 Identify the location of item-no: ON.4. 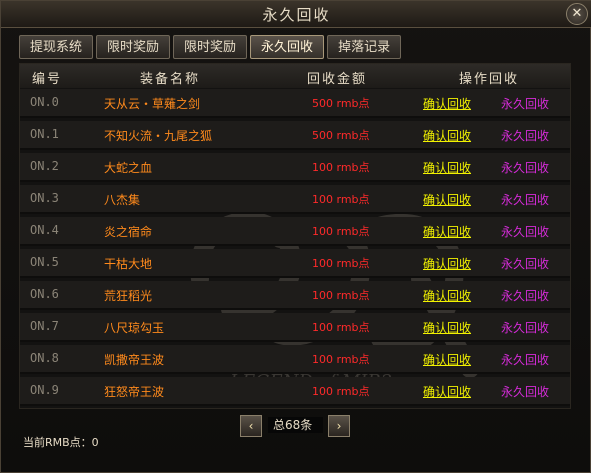
(44, 230).